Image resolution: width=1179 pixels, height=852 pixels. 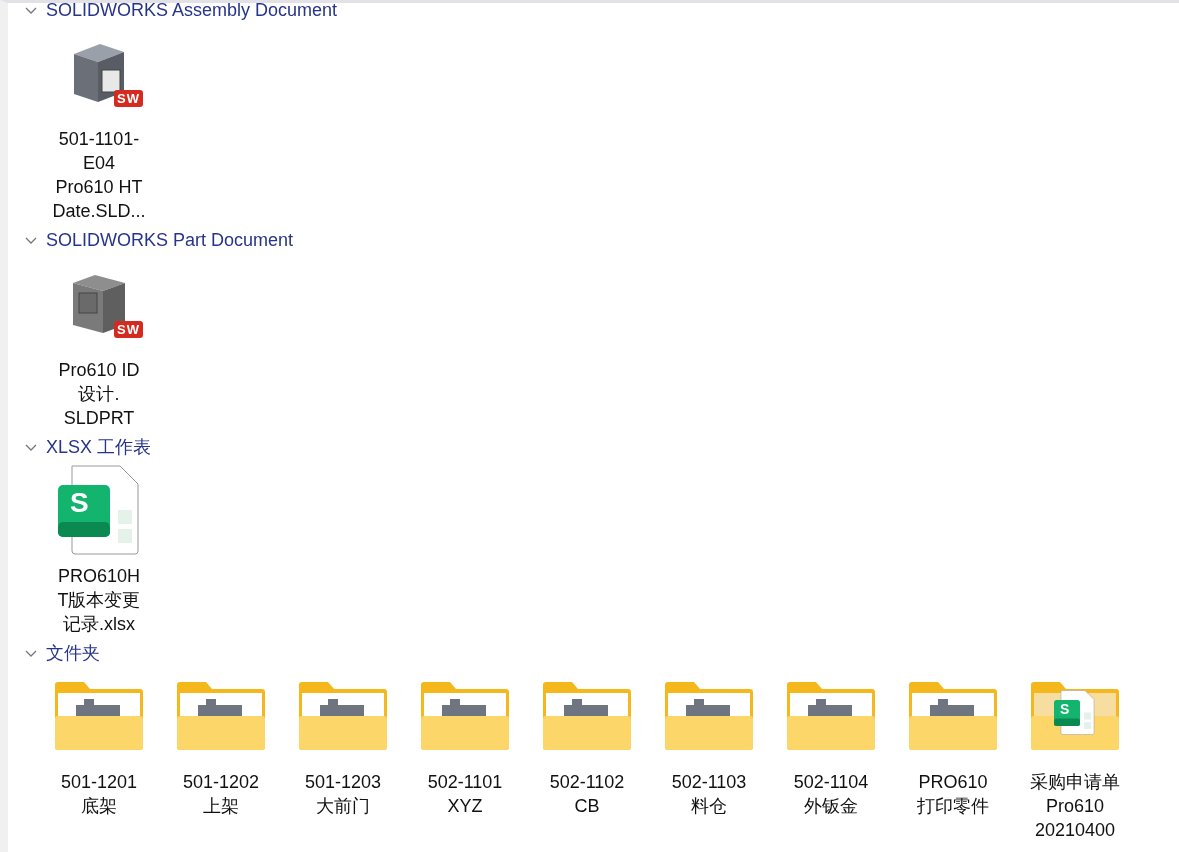 What do you see at coordinates (1075, 806) in the screenshot?
I see `file-name: 采购申请单 Pro610 20210400` at bounding box center [1075, 806].